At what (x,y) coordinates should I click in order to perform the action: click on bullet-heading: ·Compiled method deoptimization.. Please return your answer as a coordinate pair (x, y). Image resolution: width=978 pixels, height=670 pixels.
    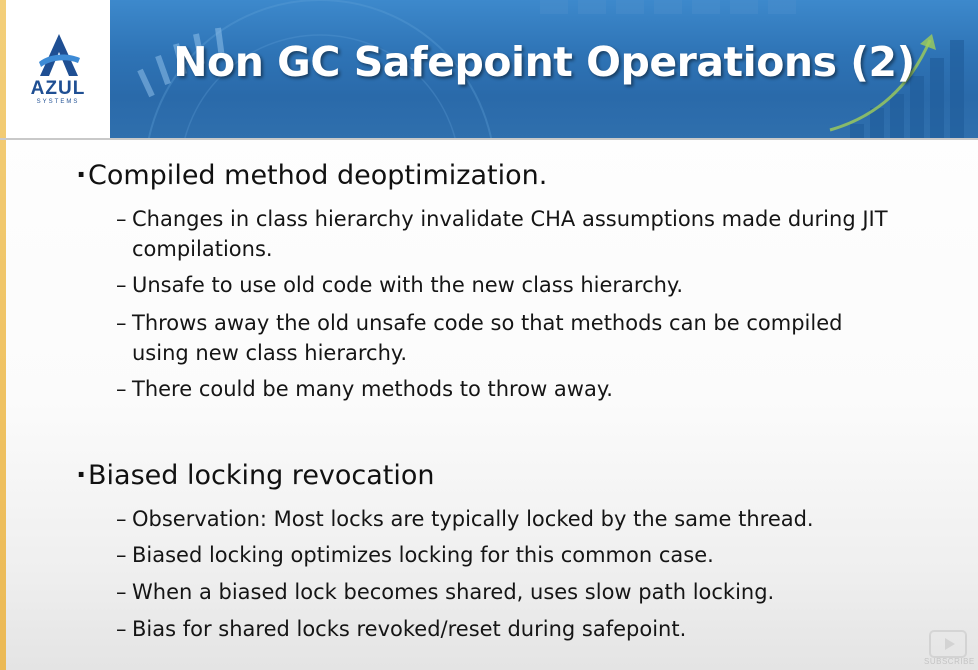
    Looking at the image, I should click on (311, 175).